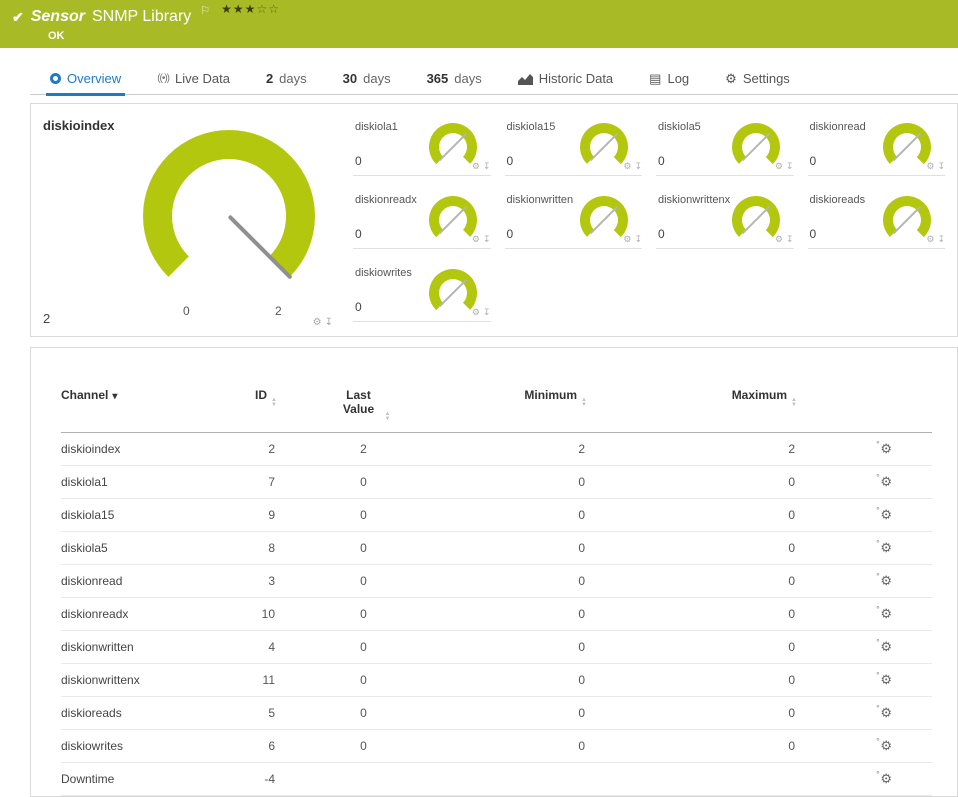 This screenshot has width=958, height=797. What do you see at coordinates (576, 78) in the screenshot?
I see `tab-label: Historic Data` at bounding box center [576, 78].